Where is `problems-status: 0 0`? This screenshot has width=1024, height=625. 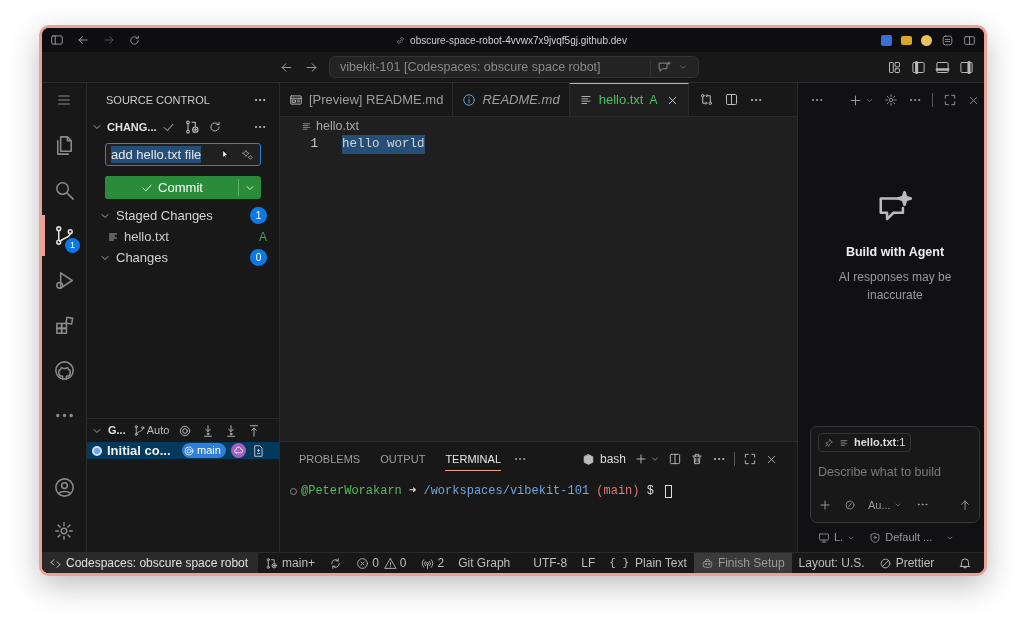 problems-status: 0 0 is located at coordinates (381, 563).